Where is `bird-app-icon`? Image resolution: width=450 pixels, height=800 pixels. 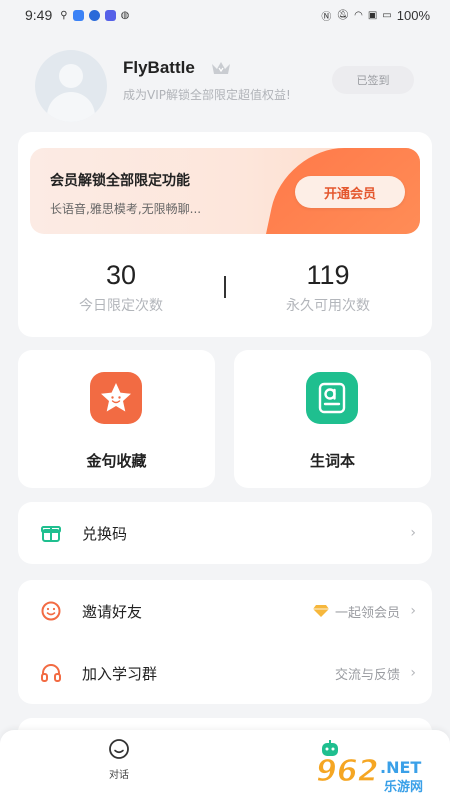
bird-app-icon is located at coordinates (94, 15).